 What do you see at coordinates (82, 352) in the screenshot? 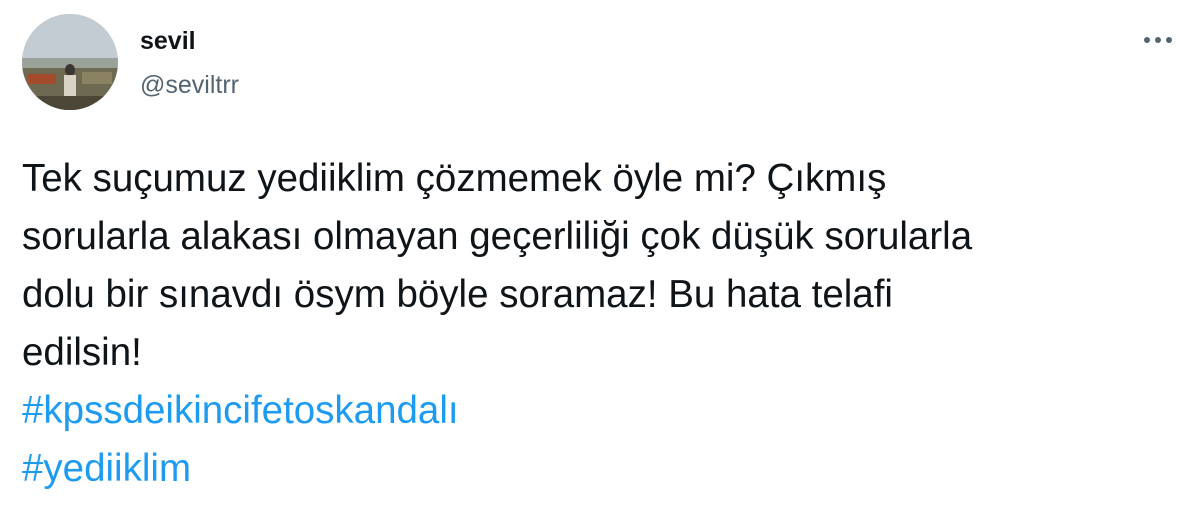
I see `tweet-text-line: edilsin!` at bounding box center [82, 352].